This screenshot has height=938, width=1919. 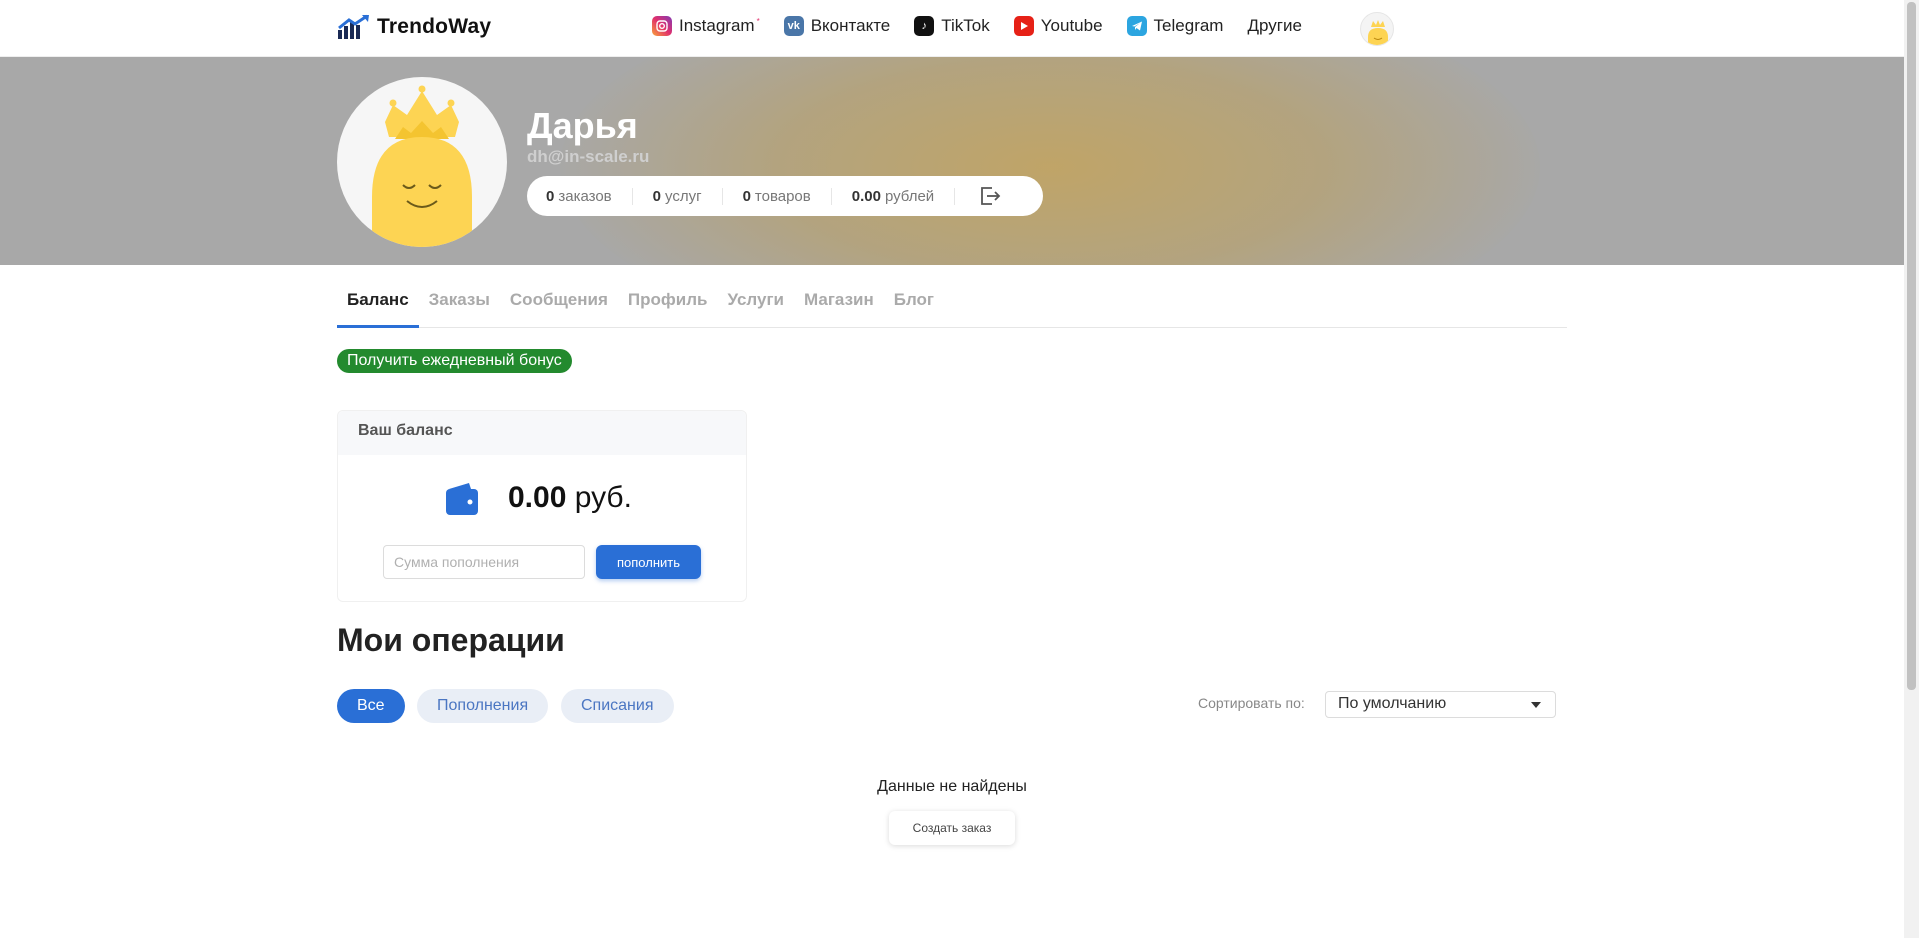 I want to click on tiktok-icon: ♪, so click(x=924, y=26).